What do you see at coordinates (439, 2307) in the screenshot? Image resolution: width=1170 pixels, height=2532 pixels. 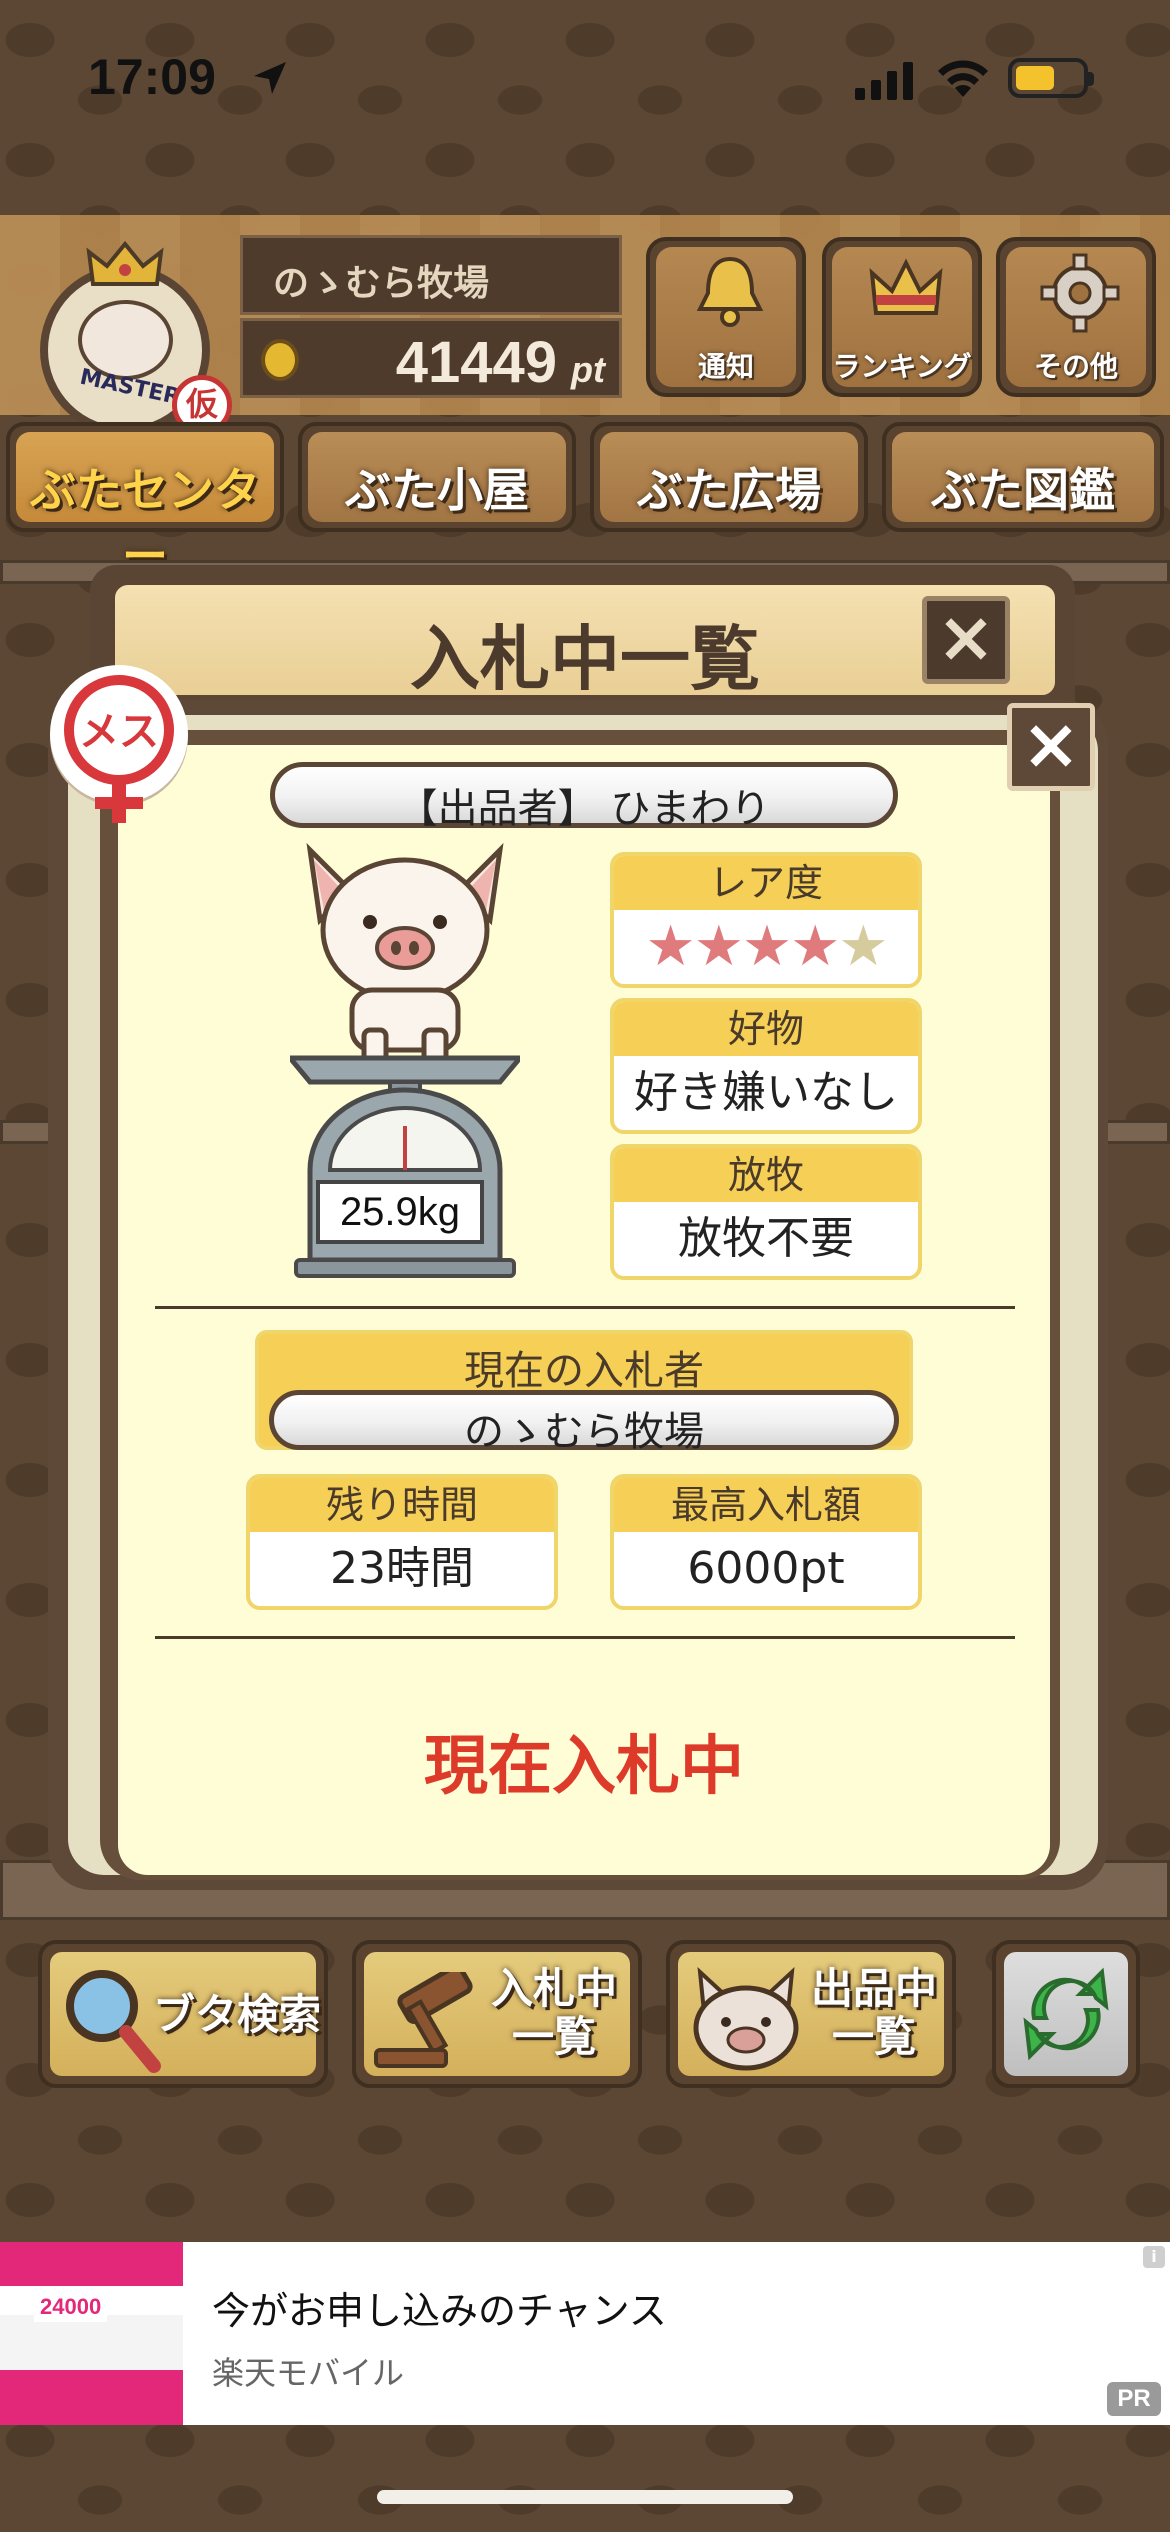 I see `ad-title: 今がお申し込みのチャンス` at bounding box center [439, 2307].